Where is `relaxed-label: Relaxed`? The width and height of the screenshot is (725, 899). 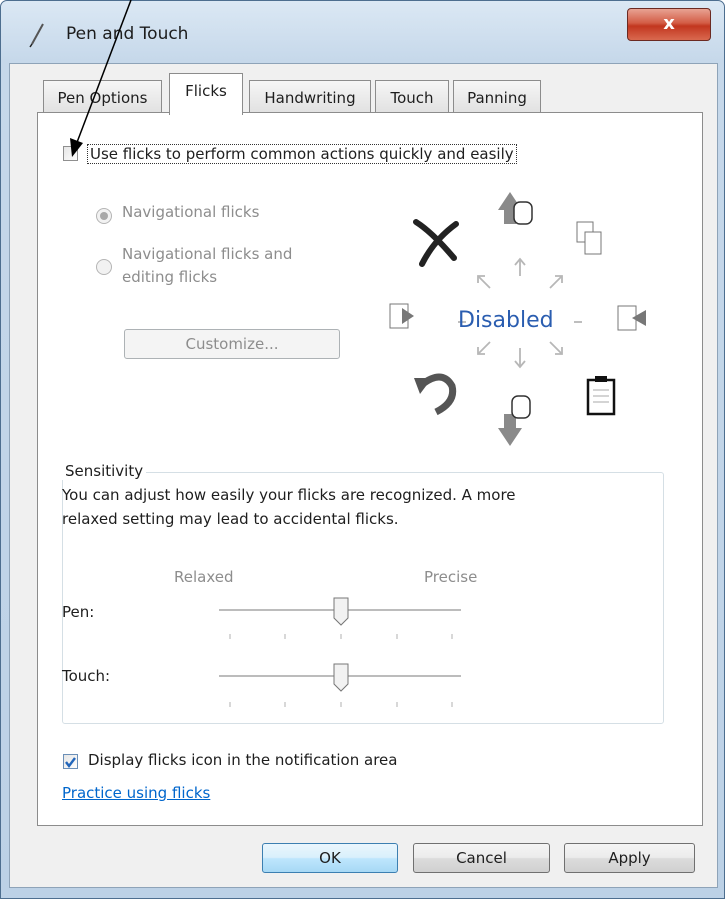
relaxed-label: Relaxed is located at coordinates (204, 577).